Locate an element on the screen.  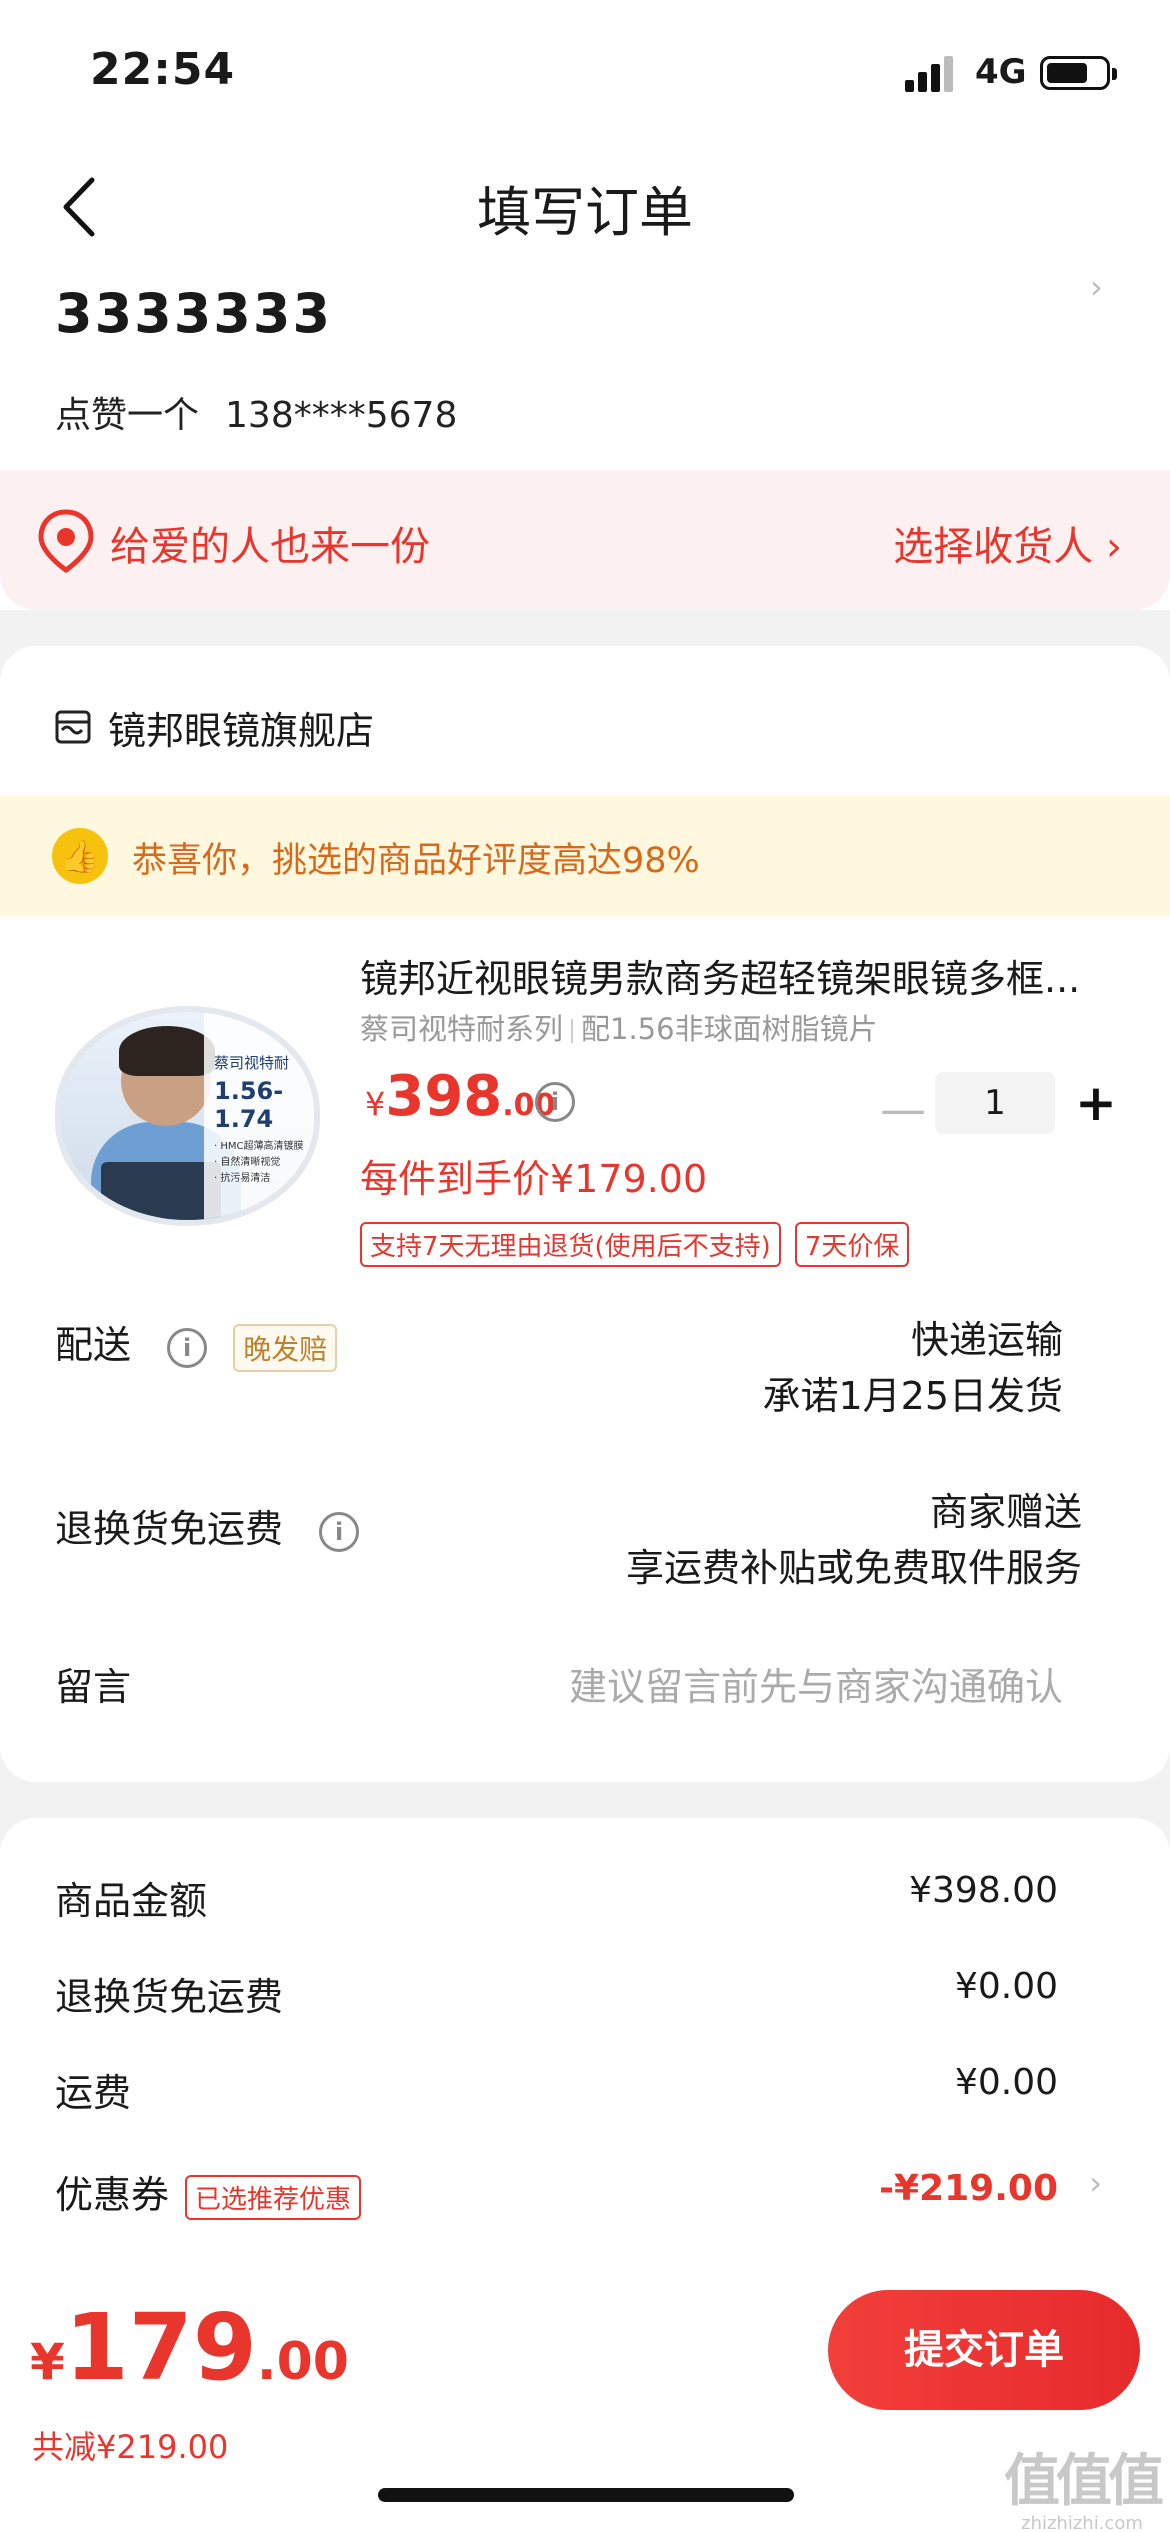
spec-series: 蔡司视特耐系列 is located at coordinates (462, 1029).